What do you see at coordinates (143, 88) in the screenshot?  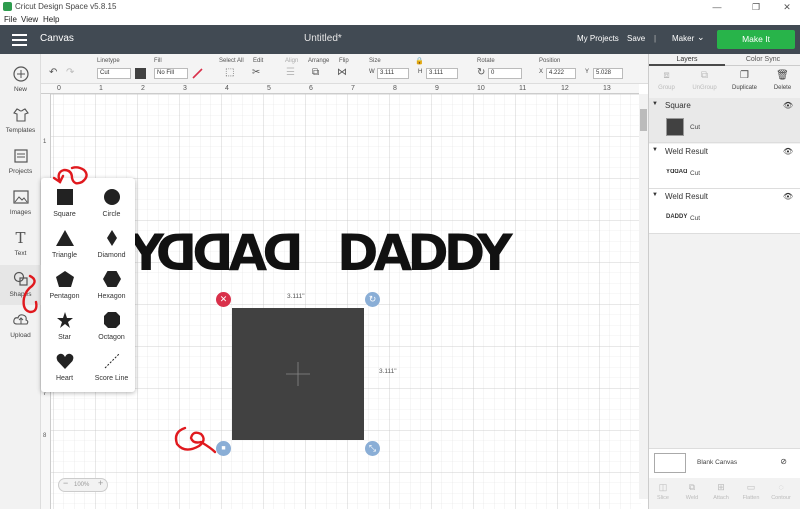 I see `ruler-tick-label: 2` at bounding box center [143, 88].